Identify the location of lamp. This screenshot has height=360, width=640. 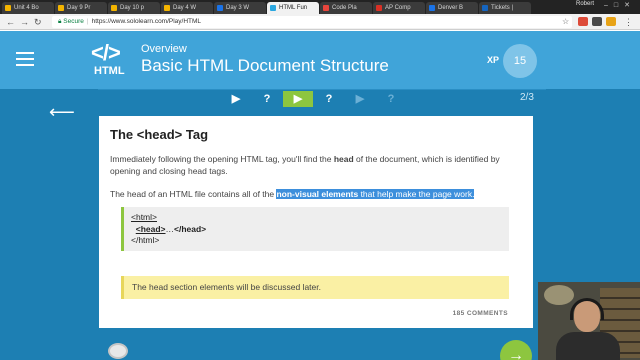
(559, 295).